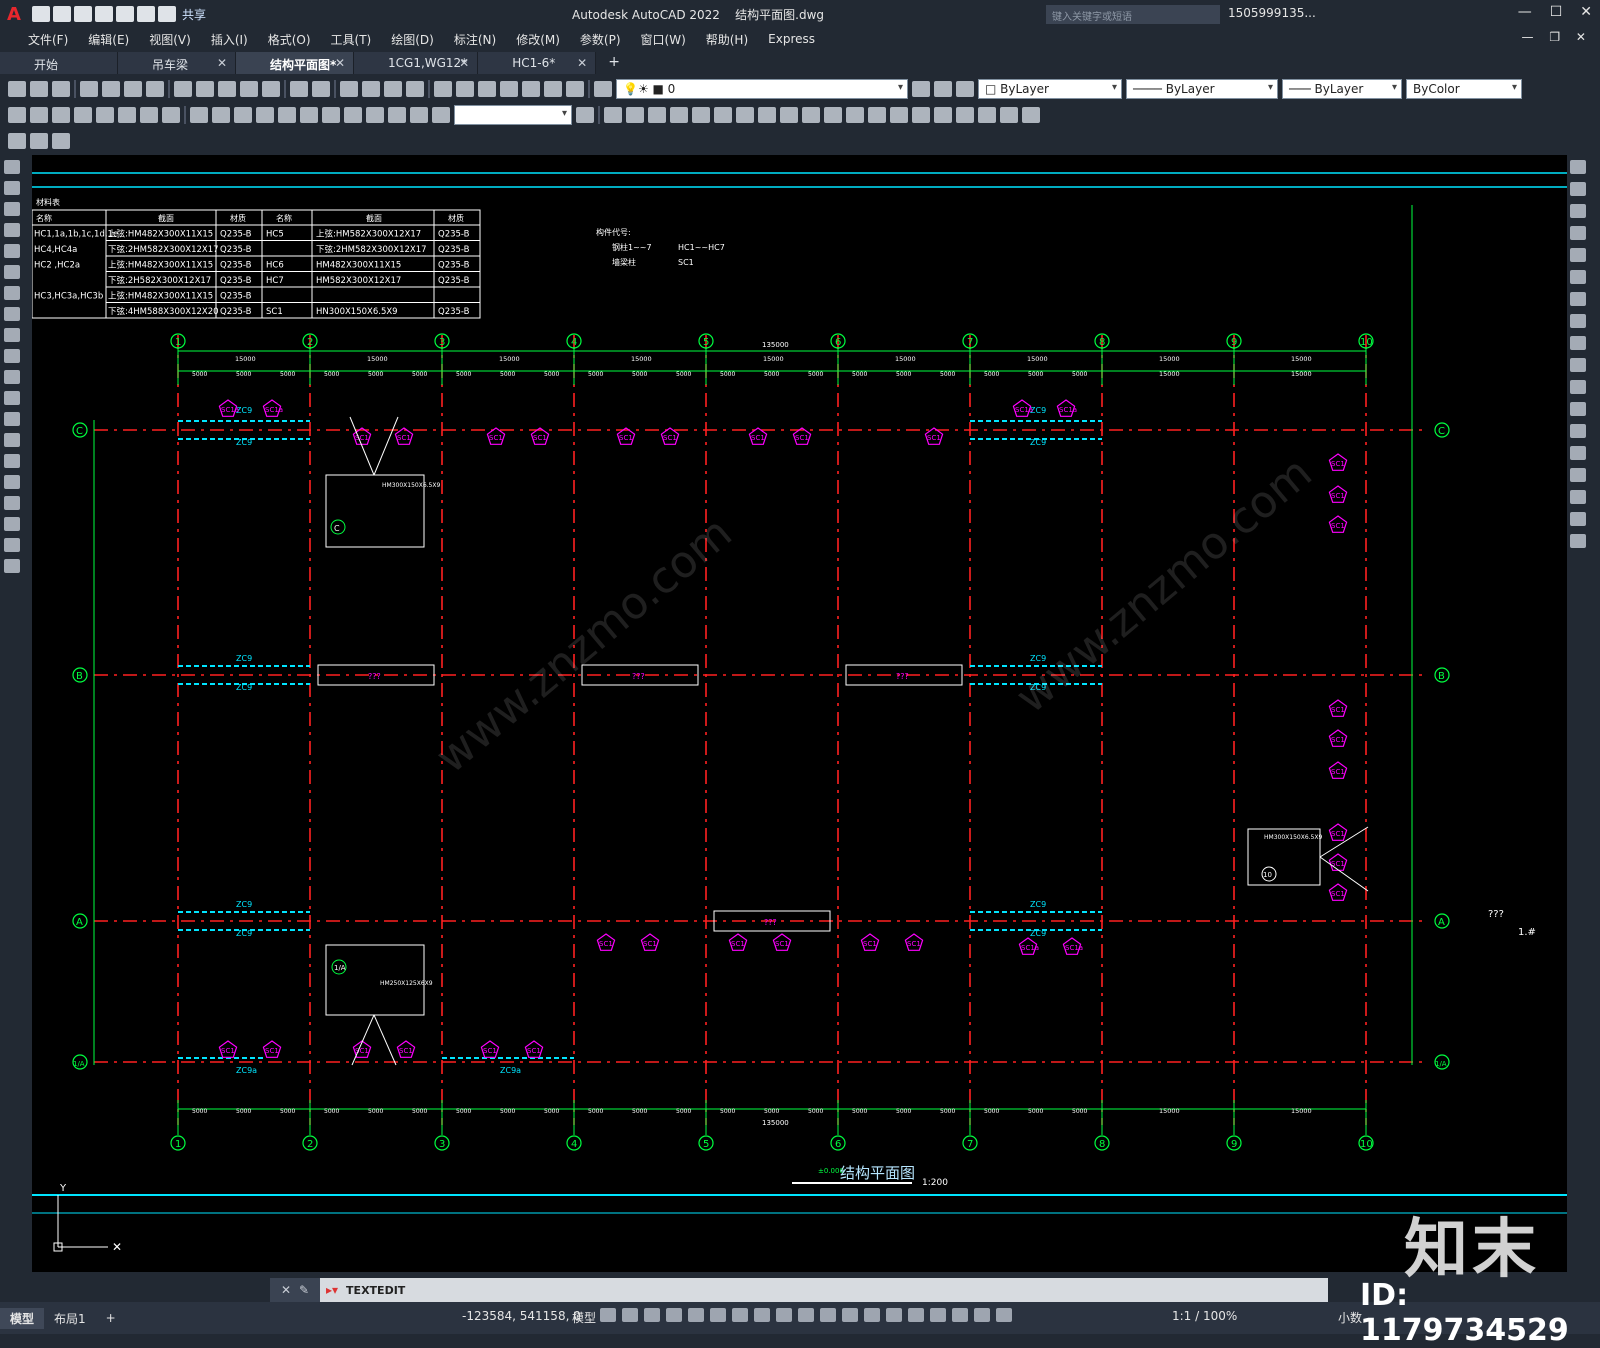 The height and width of the screenshot is (1348, 1600). What do you see at coordinates (806, 1315) in the screenshot?
I see `lineweight-icon` at bounding box center [806, 1315].